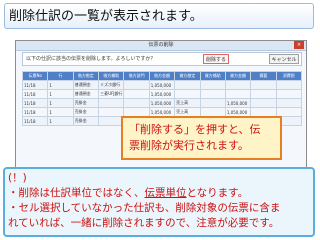 The image size is (320, 240). Describe the element at coordinates (212, 76) in the screenshot. I see `col-header: 貸方補助` at that location.